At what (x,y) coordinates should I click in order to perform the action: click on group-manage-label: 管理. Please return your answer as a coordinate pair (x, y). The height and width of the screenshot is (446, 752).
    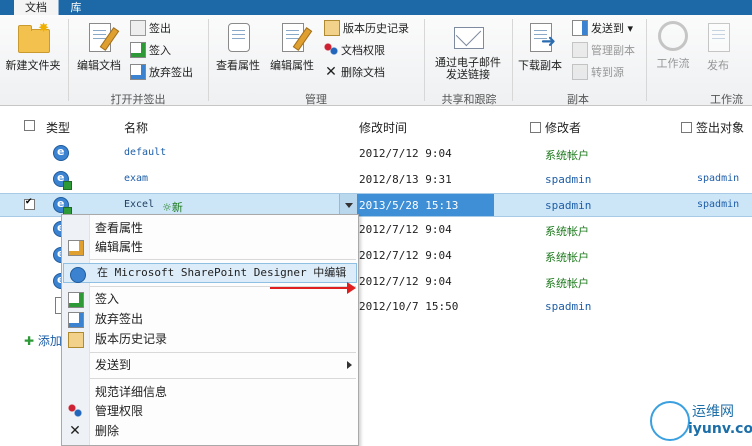
    Looking at the image, I should click on (316, 99).